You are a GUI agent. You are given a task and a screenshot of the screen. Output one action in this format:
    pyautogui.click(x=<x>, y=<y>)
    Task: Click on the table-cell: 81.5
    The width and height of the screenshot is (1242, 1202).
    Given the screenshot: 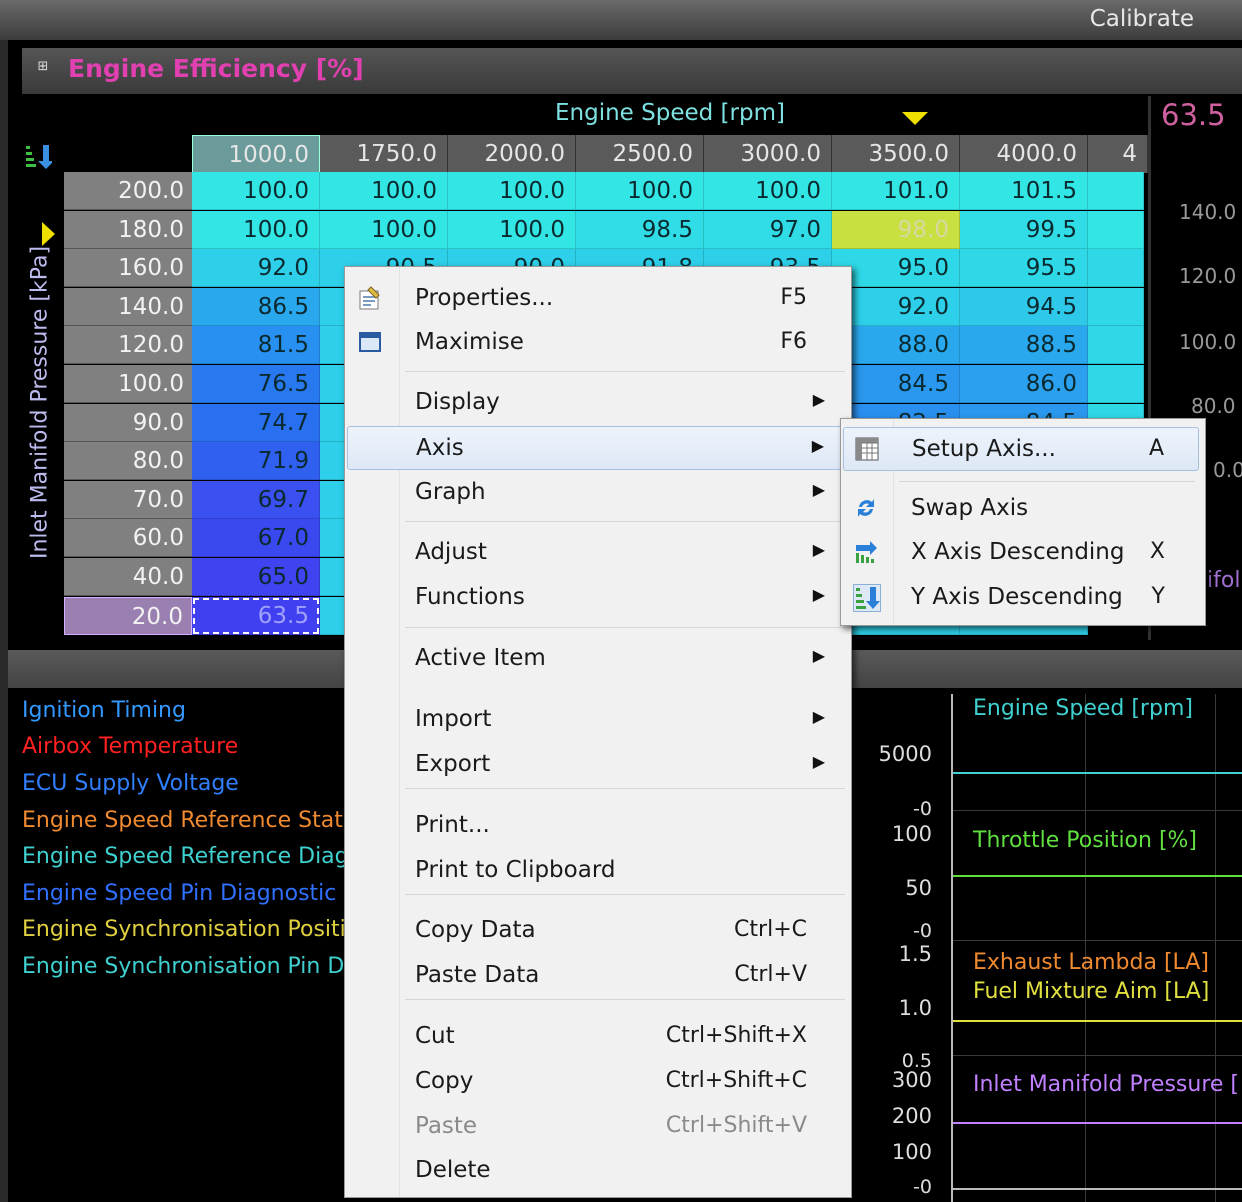 What is the action you would take?
    pyautogui.click(x=256, y=345)
    